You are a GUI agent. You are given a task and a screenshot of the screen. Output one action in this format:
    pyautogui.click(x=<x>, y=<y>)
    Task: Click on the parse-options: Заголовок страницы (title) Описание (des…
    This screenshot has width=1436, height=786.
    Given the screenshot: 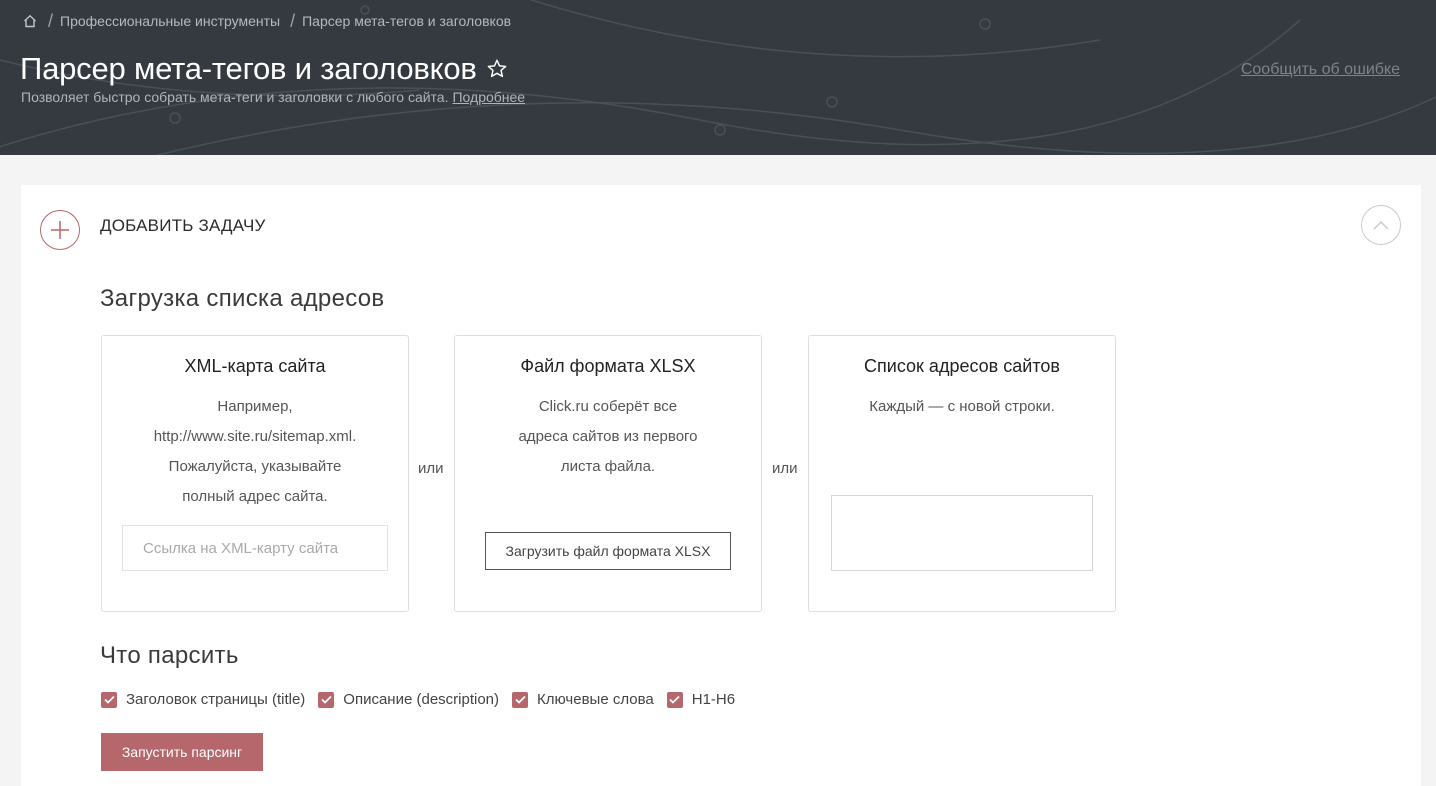 What is the action you would take?
    pyautogui.click(x=424, y=699)
    